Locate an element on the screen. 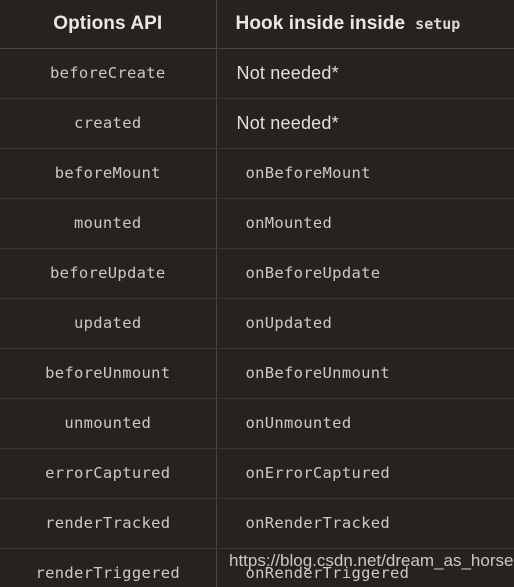 Image resolution: width=514 pixels, height=587 pixels. cell-options-api: beforeCreate is located at coordinates (108, 73).